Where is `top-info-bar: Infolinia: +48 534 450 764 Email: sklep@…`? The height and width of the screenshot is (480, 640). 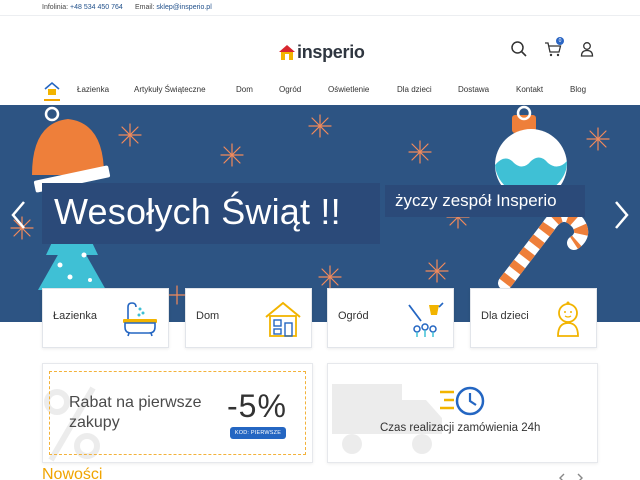
top-info-bar: Infolinia: +48 534 450 764 Email: sklep@… is located at coordinates (320, 8).